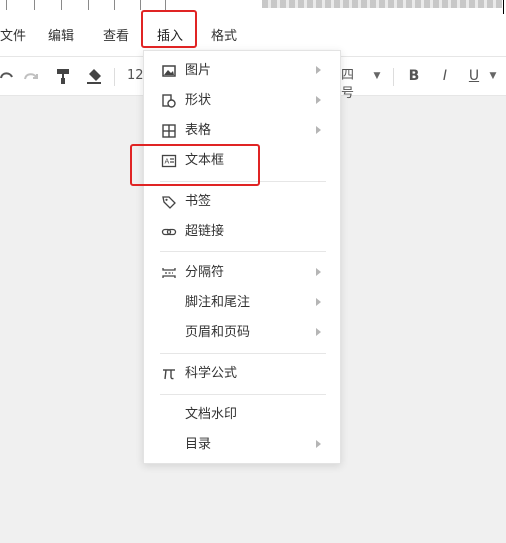 This screenshot has width=506, height=543. I want to click on menu-item-toc: 目录, so click(242, 445).